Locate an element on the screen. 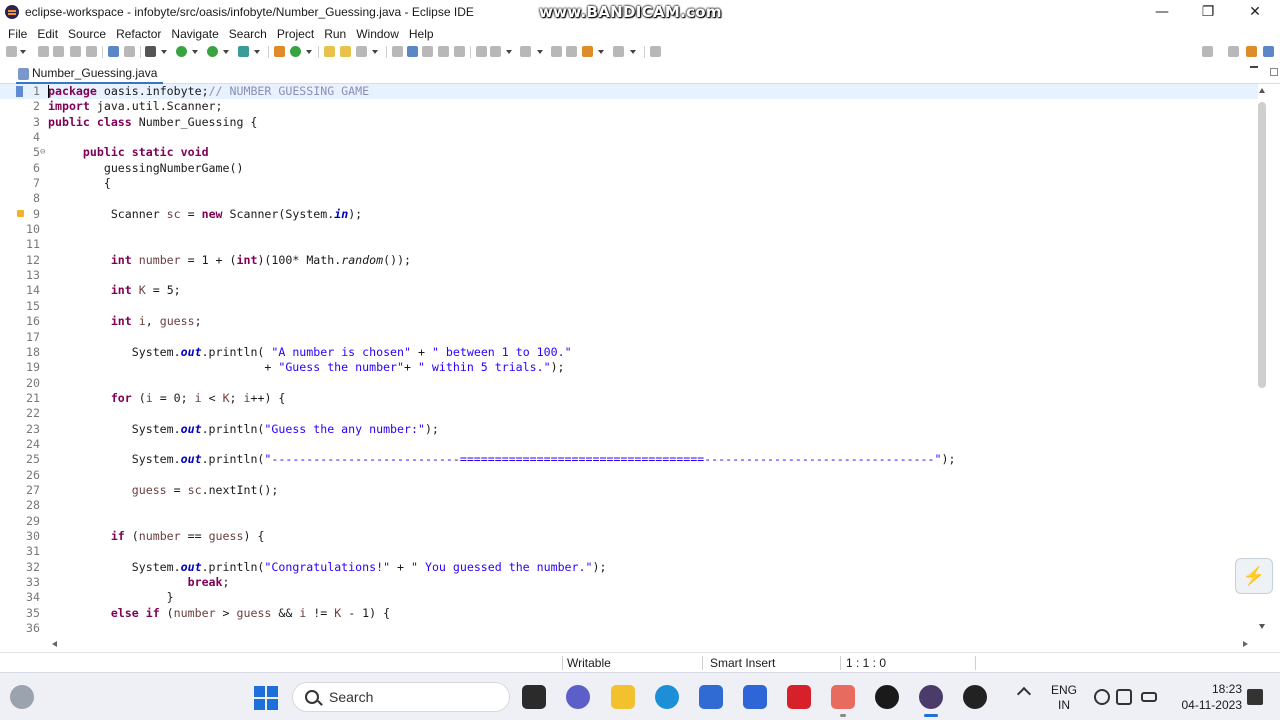 The width and height of the screenshot is (1280, 720). undo-icon is located at coordinates (75, 51).